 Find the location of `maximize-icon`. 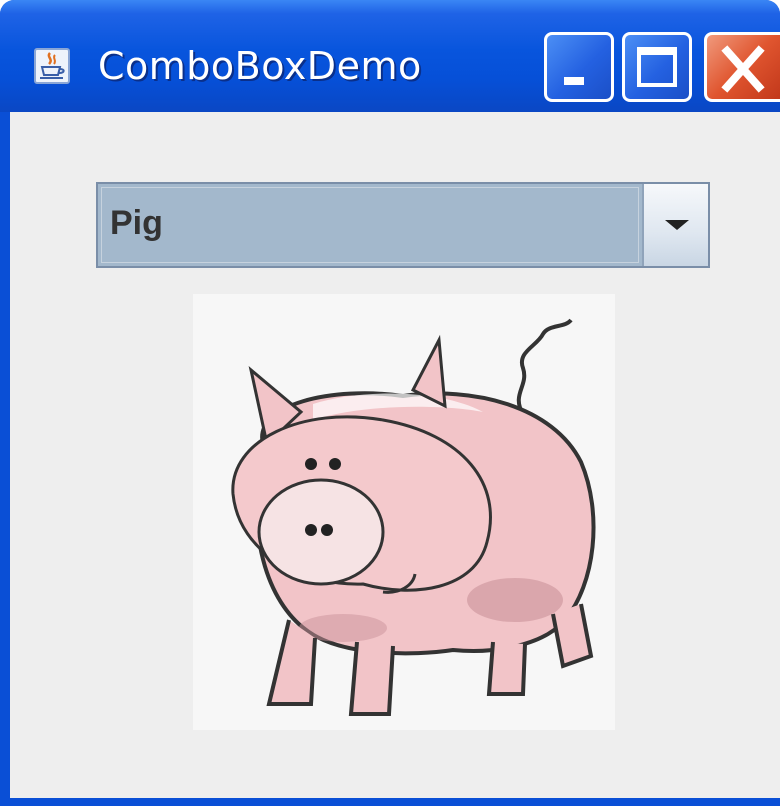

maximize-icon is located at coordinates (657, 67).